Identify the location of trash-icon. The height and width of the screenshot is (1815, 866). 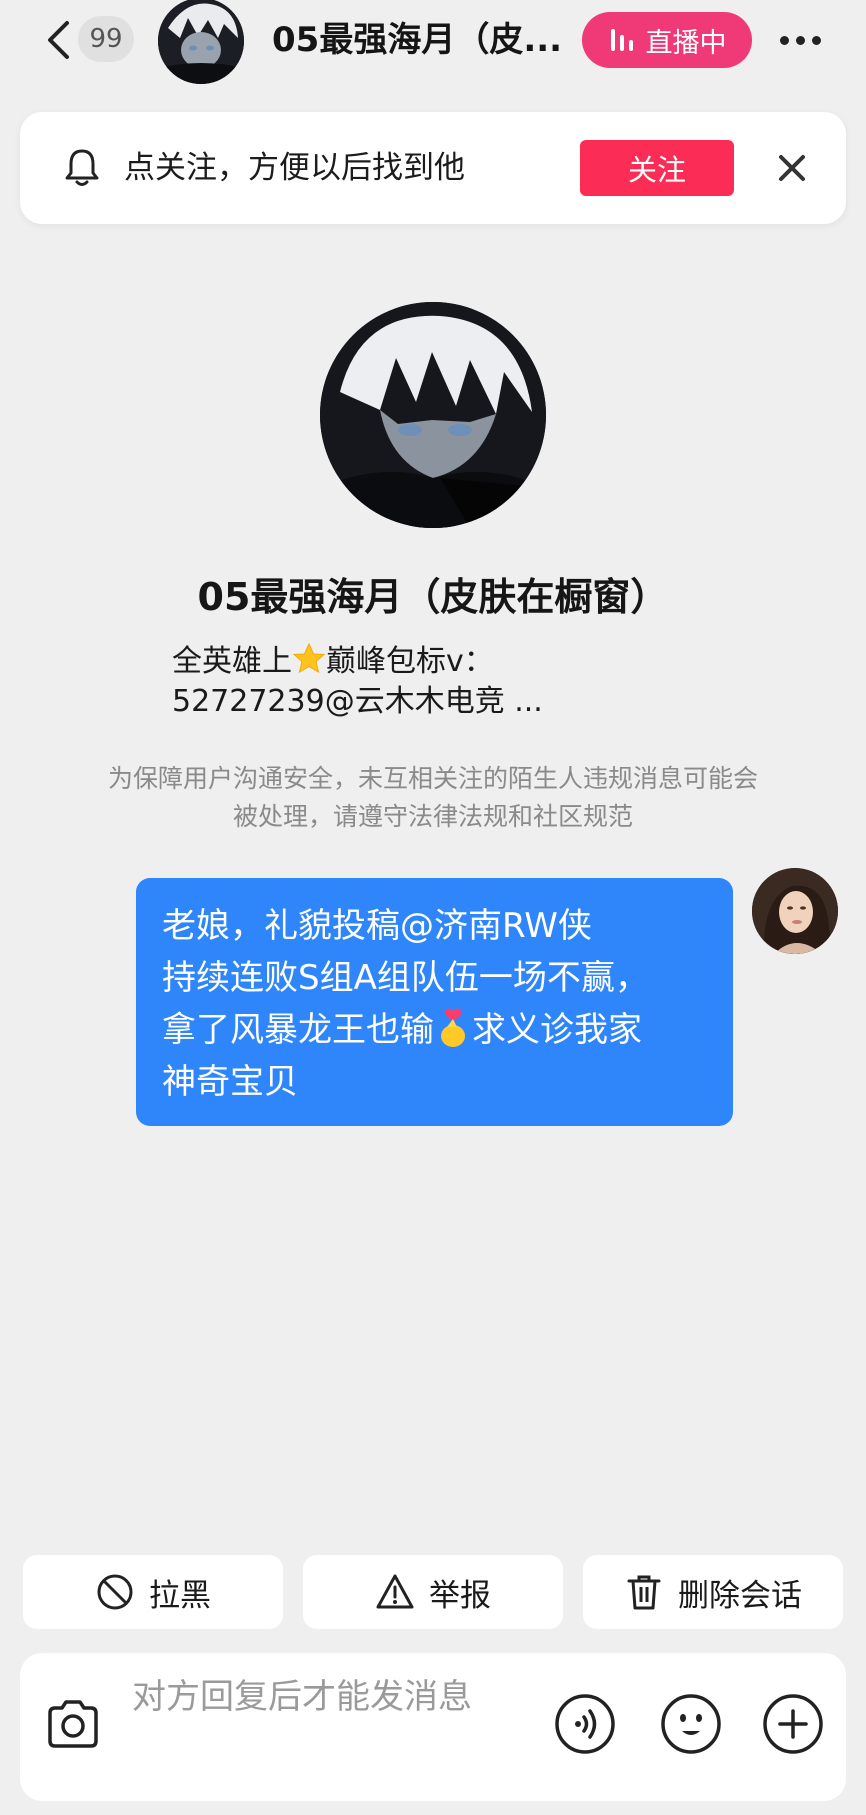
(644, 1592).